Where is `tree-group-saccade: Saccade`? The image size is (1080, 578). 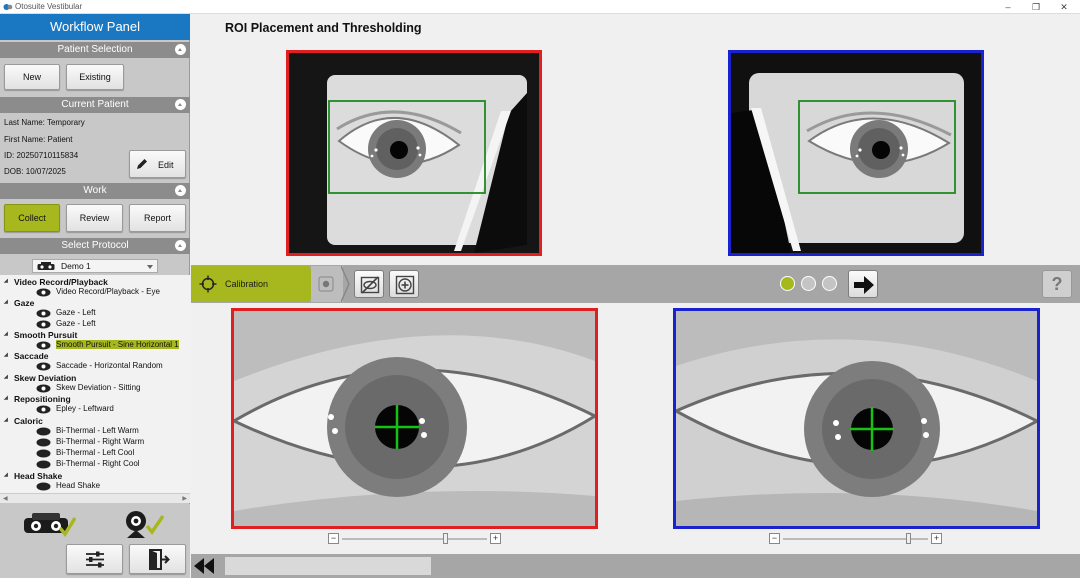 tree-group-saccade: Saccade is located at coordinates (26, 356).